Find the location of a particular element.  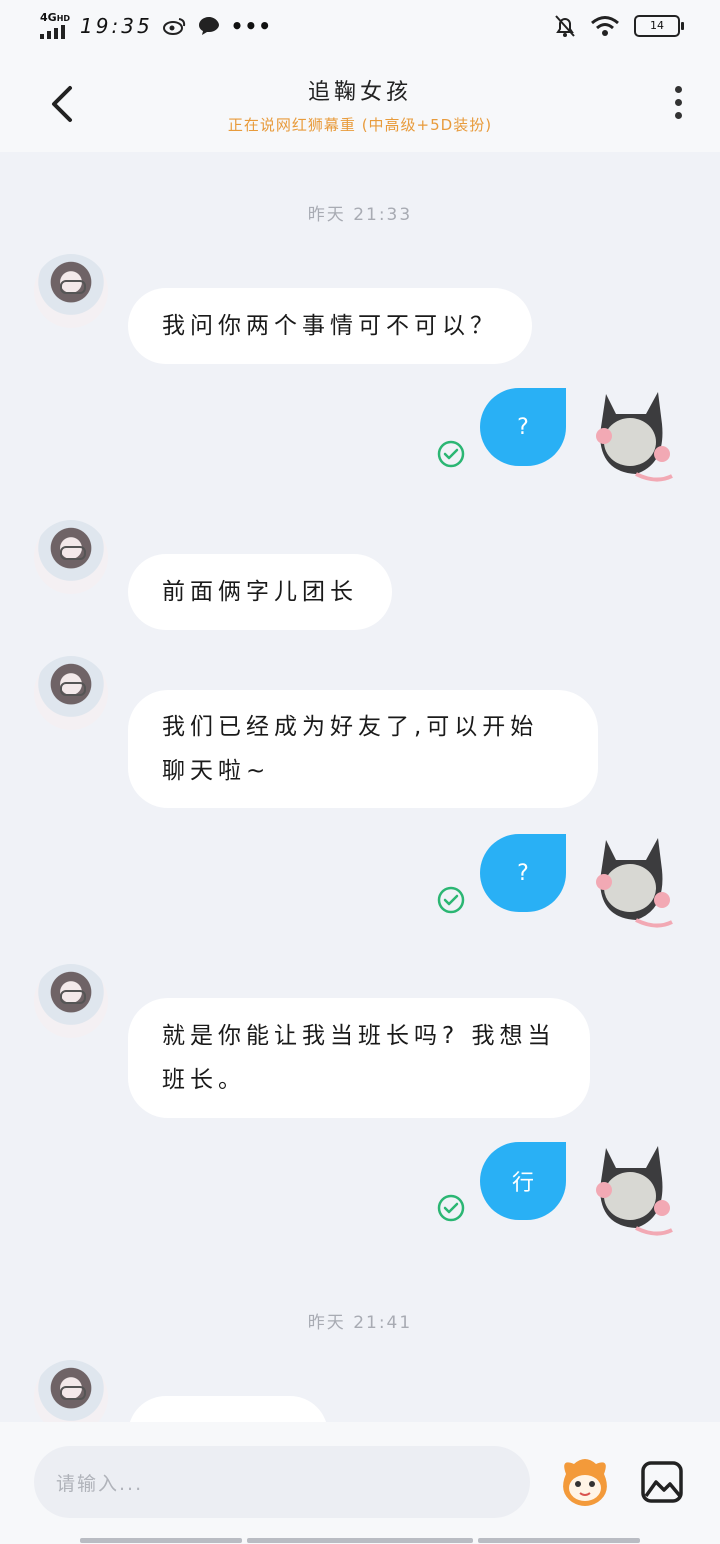

emoji-mascot-icon is located at coordinates (585, 1481).